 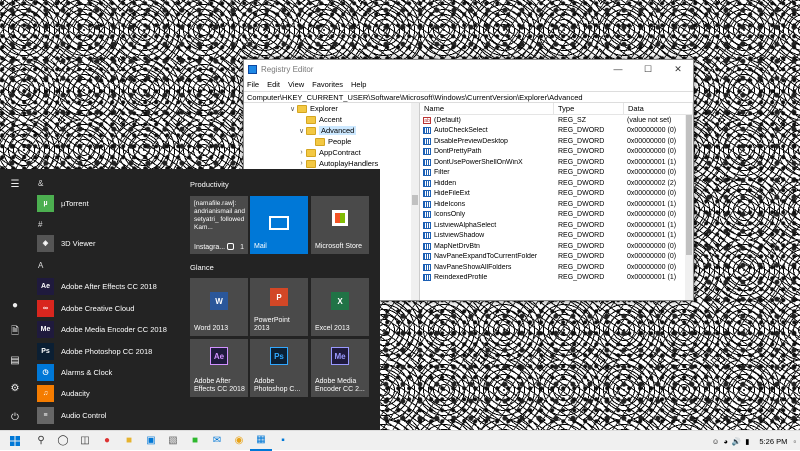 I want to click on tree-item-advanced: ∨ Advanced, so click(x=327, y=130).